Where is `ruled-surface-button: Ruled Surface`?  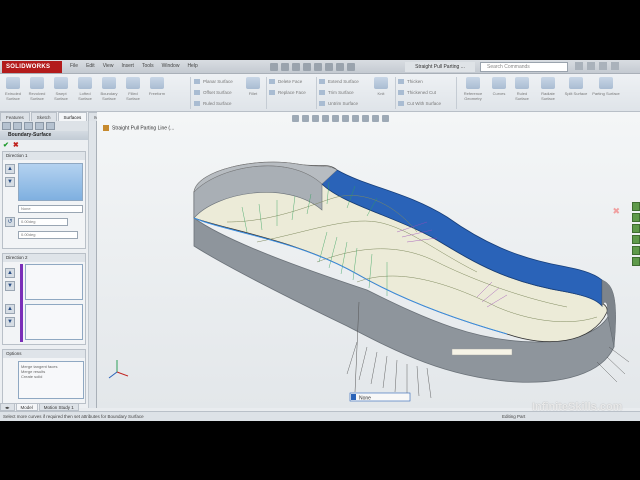
ruled-surface-button: Ruled Surface is located at coordinates (213, 103).